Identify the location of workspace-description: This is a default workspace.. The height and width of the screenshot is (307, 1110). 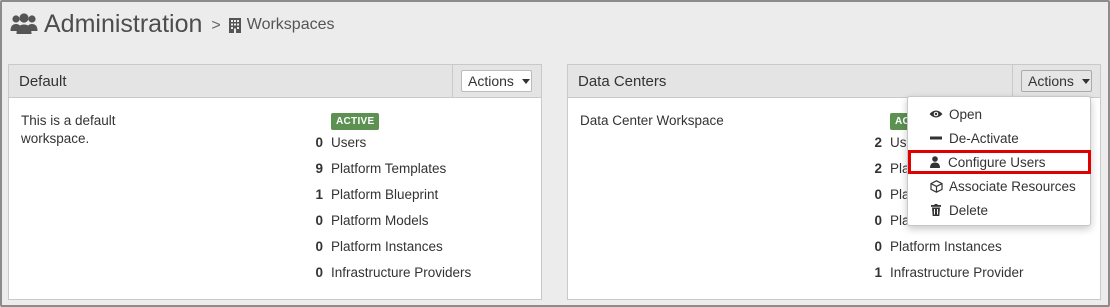
(68, 129).